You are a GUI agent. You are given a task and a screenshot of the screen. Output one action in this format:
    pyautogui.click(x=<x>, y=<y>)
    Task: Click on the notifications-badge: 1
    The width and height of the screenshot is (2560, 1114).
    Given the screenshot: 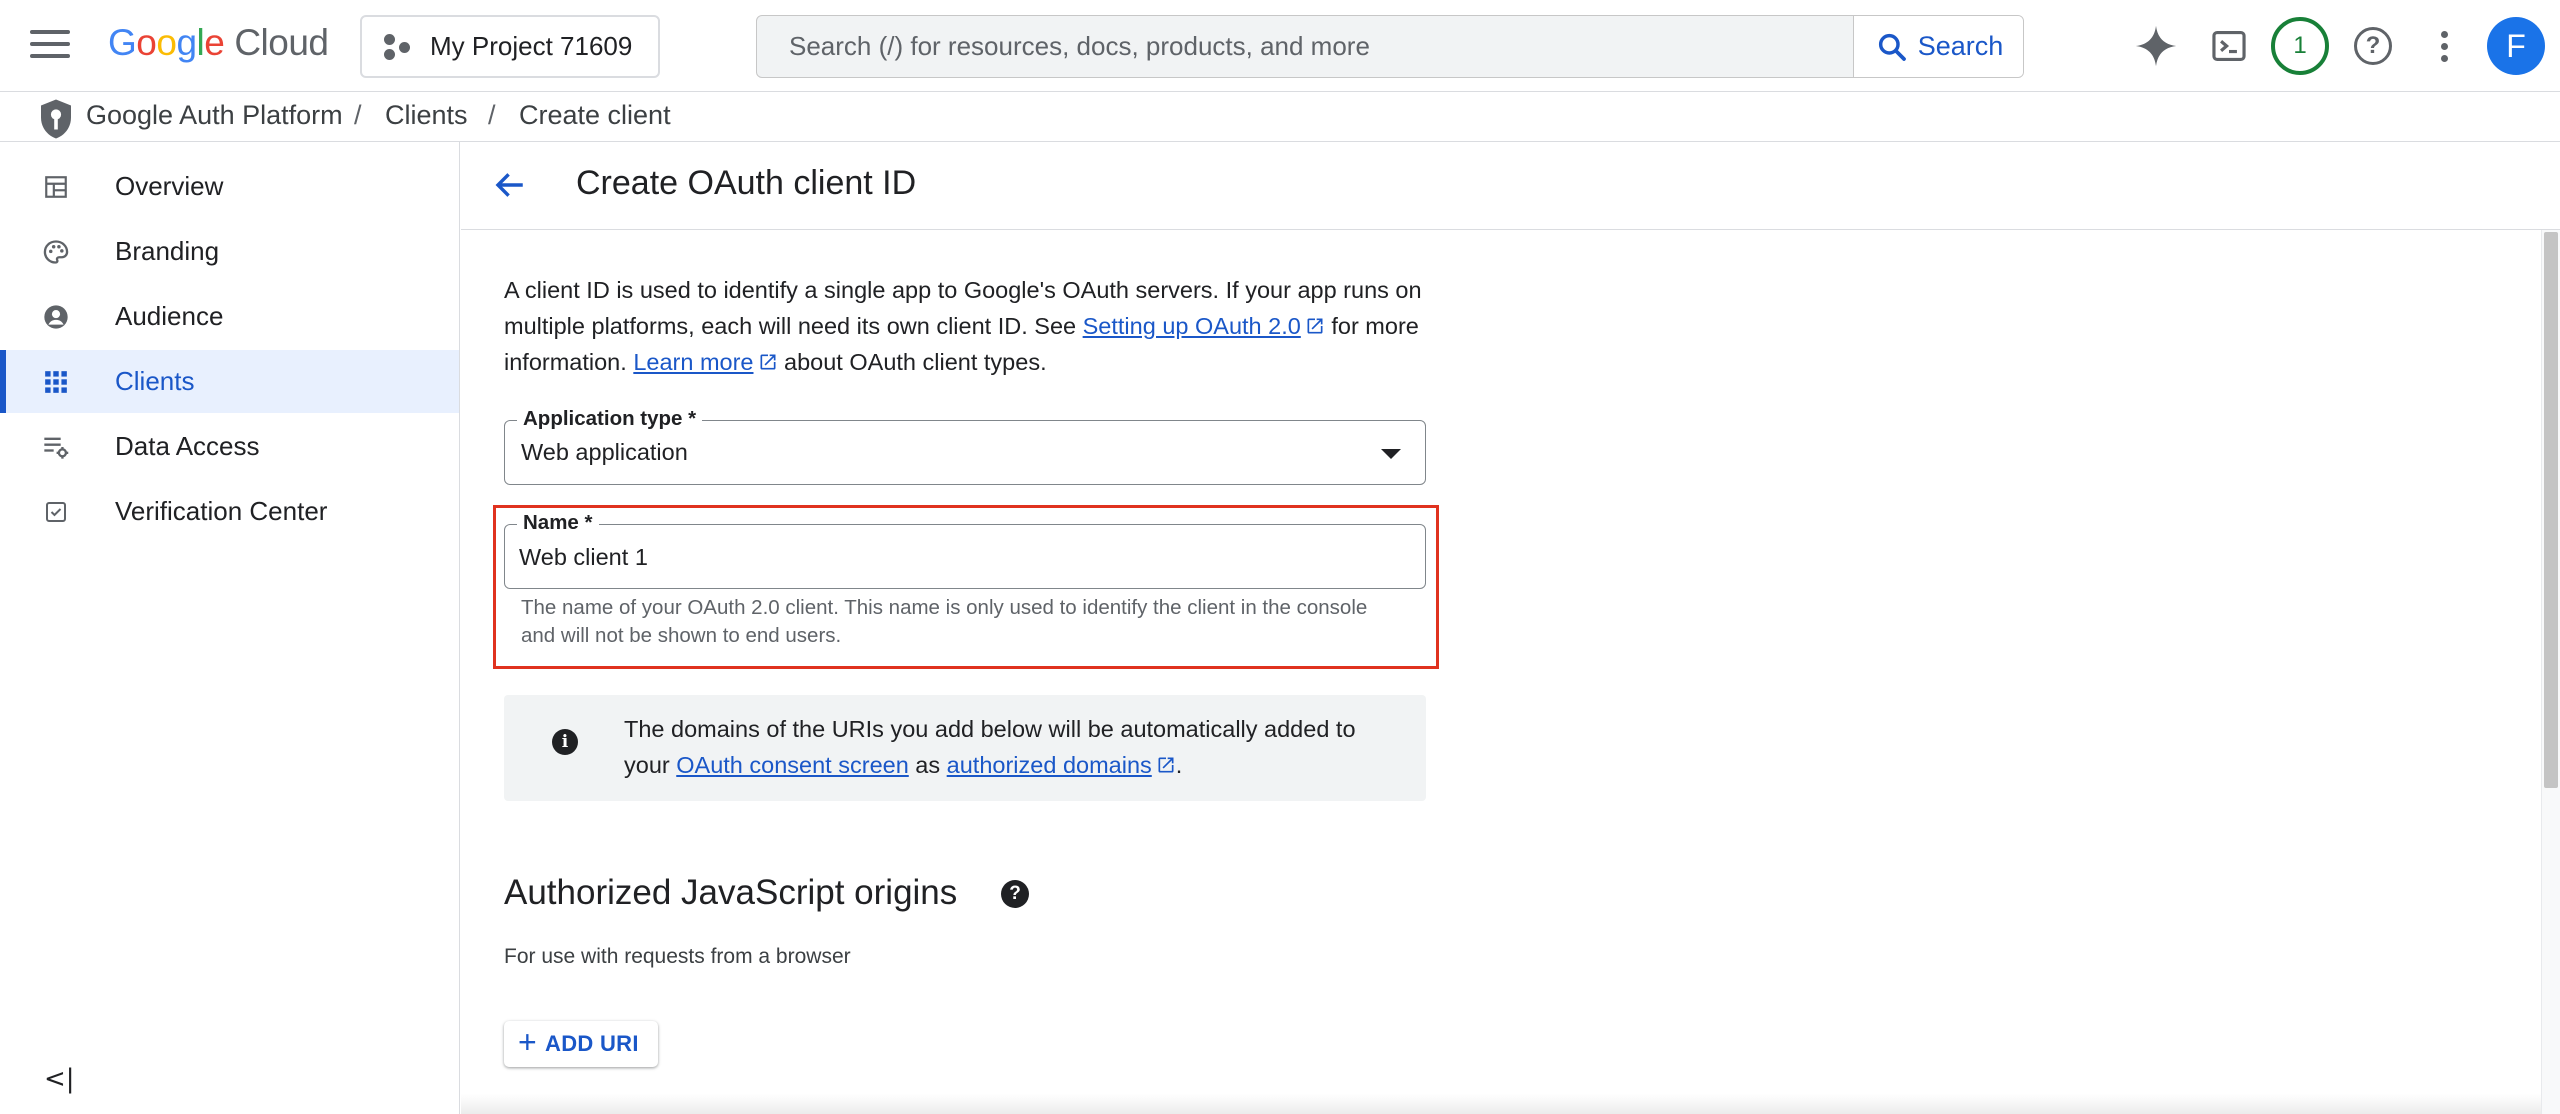 What is the action you would take?
    pyautogui.click(x=2300, y=46)
    